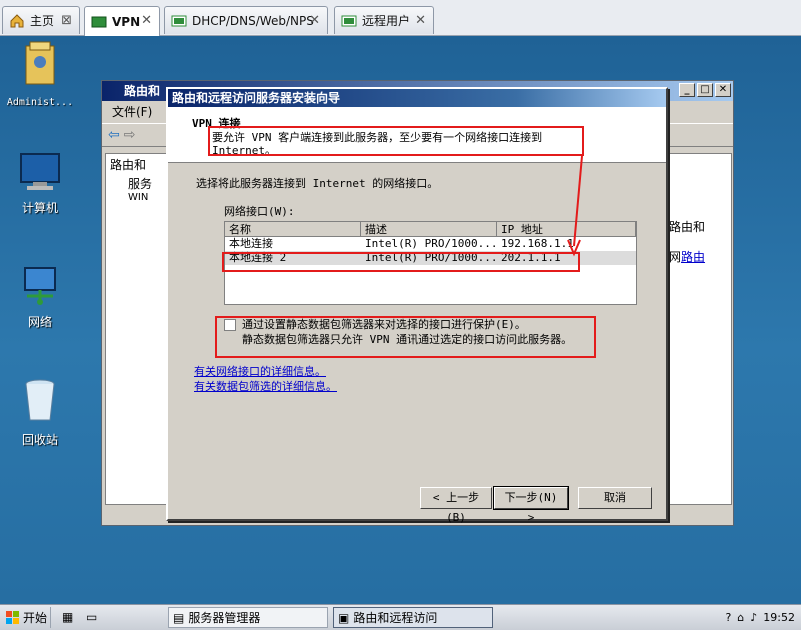  I want to click on start-button: 开始, so click(27, 617).